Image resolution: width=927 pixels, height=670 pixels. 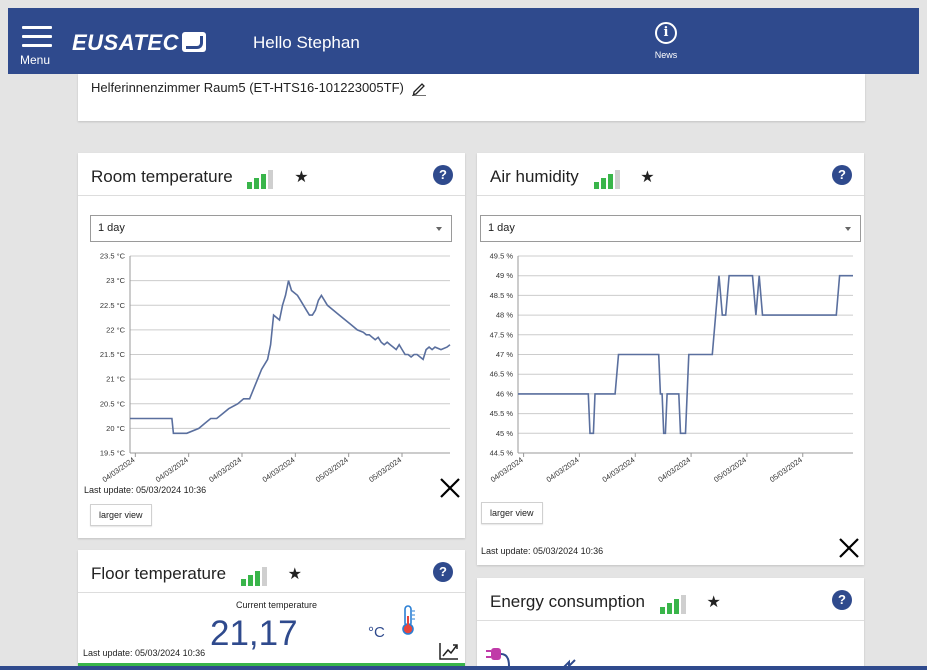 I want to click on card-title-row: Air humidity ★, so click(x=572, y=178).